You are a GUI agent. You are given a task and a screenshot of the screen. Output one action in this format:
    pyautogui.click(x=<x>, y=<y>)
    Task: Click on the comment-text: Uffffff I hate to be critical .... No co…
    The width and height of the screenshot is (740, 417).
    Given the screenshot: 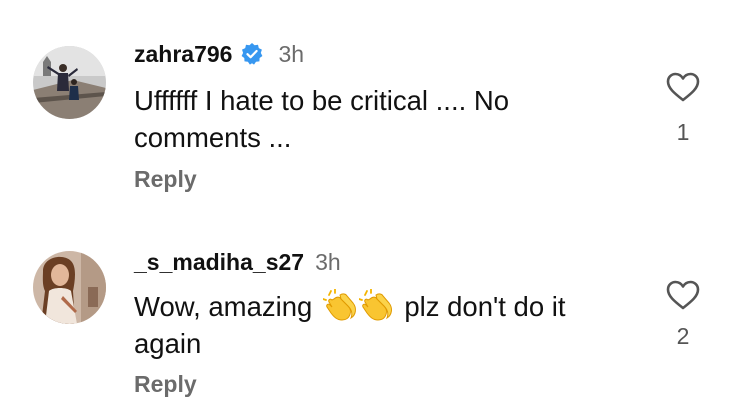 What is the action you would take?
    pyautogui.click(x=369, y=119)
    